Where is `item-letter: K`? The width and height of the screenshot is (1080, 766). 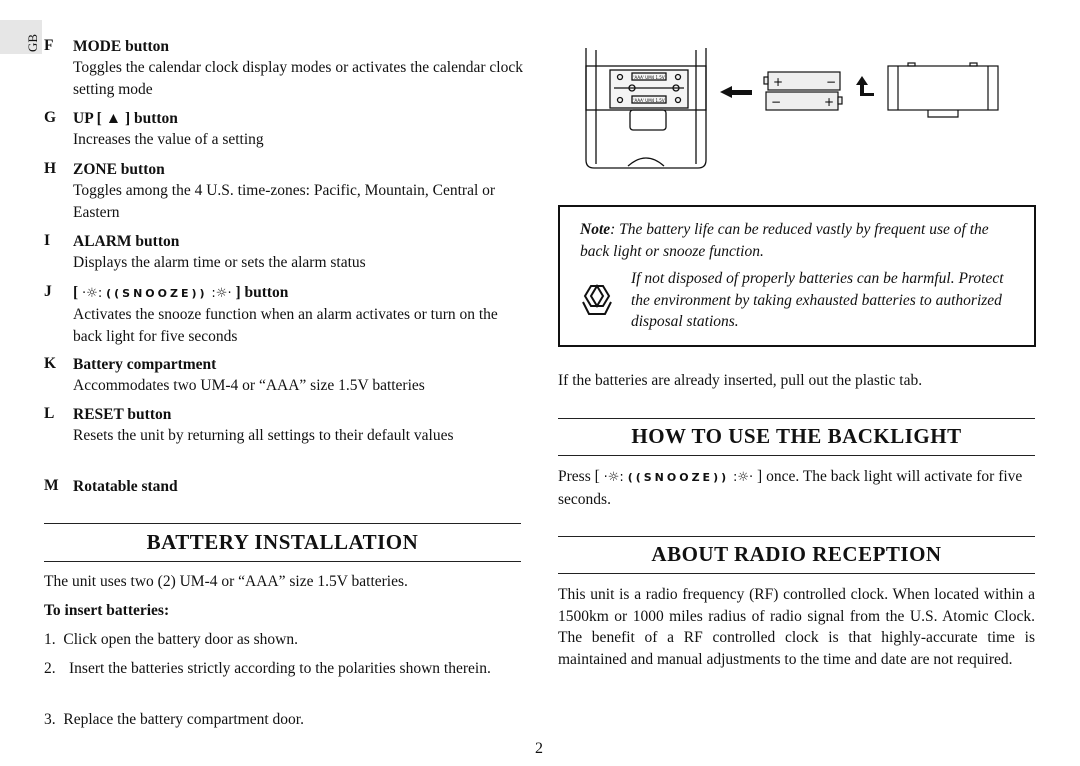
item-letter: K is located at coordinates (50, 363).